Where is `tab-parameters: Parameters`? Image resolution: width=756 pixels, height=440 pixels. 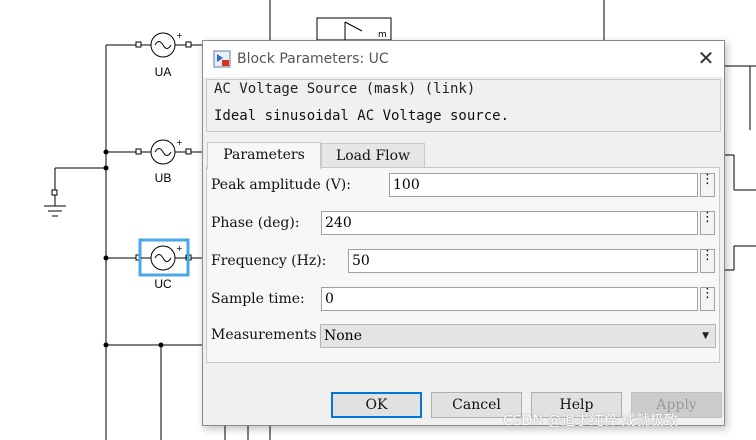 tab-parameters: Parameters is located at coordinates (264, 155).